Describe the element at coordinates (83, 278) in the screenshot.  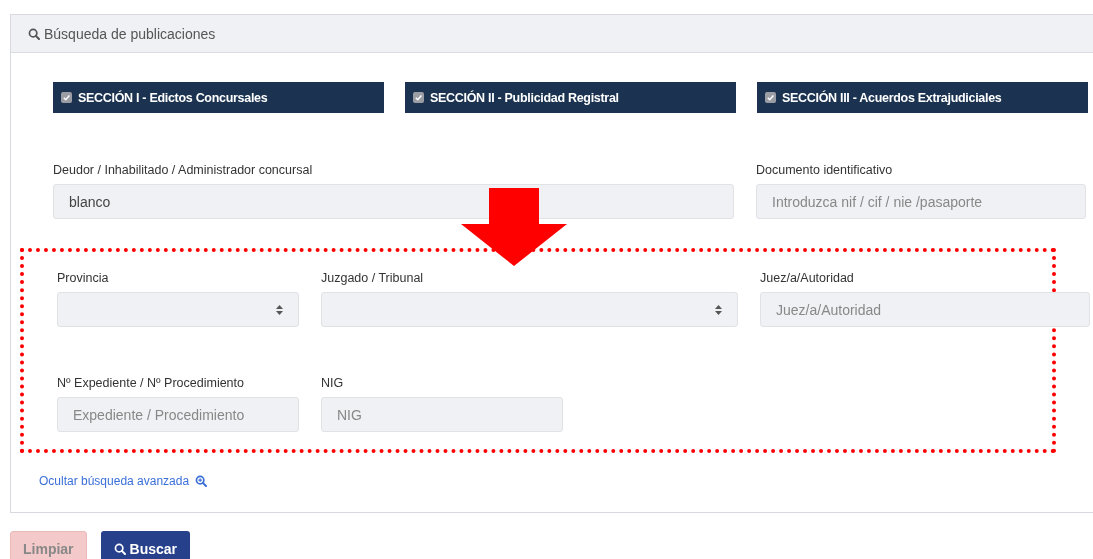
I see `field-label: Provincia` at that location.